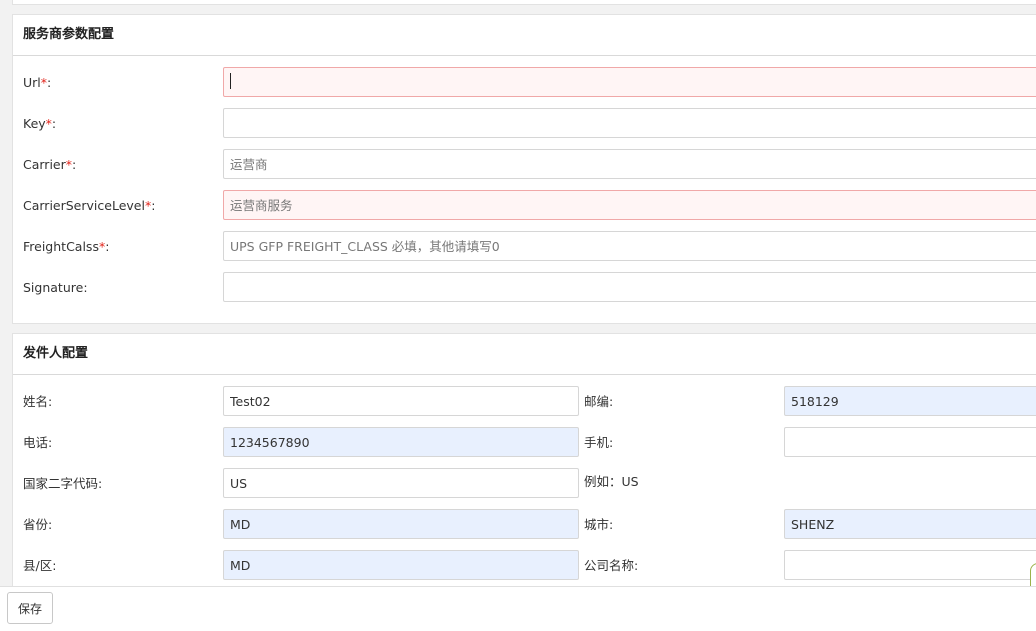  What do you see at coordinates (89, 205) in the screenshot?
I see `carrier-service-level-label: CarrierServiceLevel*:` at bounding box center [89, 205].